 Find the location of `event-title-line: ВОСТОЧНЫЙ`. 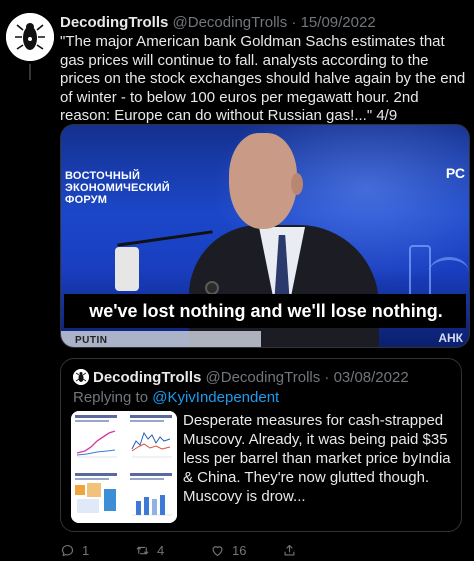

event-title-line: ВОСТОЧНЫЙ is located at coordinates (103, 176).